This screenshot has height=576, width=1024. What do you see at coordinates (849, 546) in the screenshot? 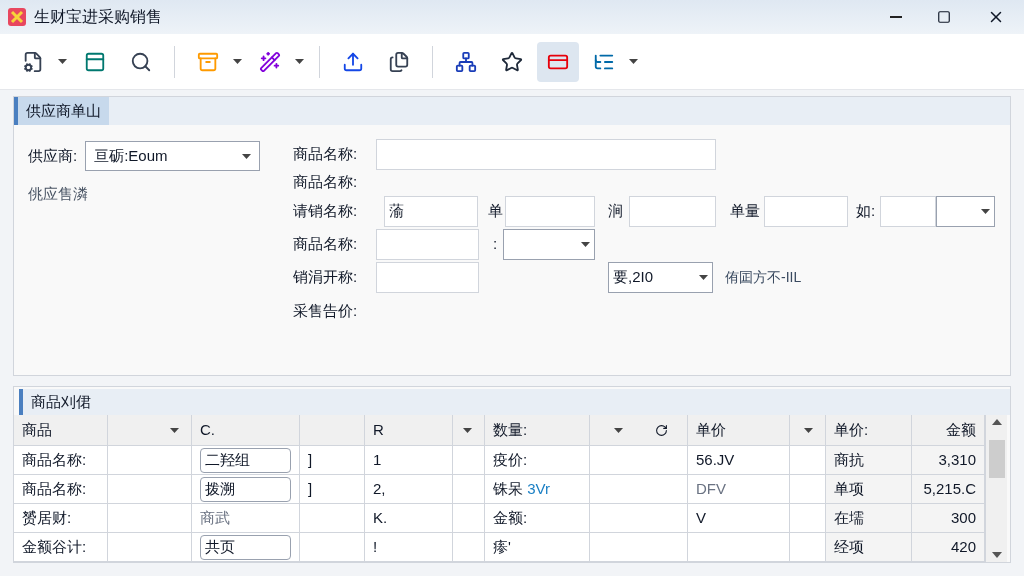
I see `table-cell-text: 经项` at bounding box center [849, 546].